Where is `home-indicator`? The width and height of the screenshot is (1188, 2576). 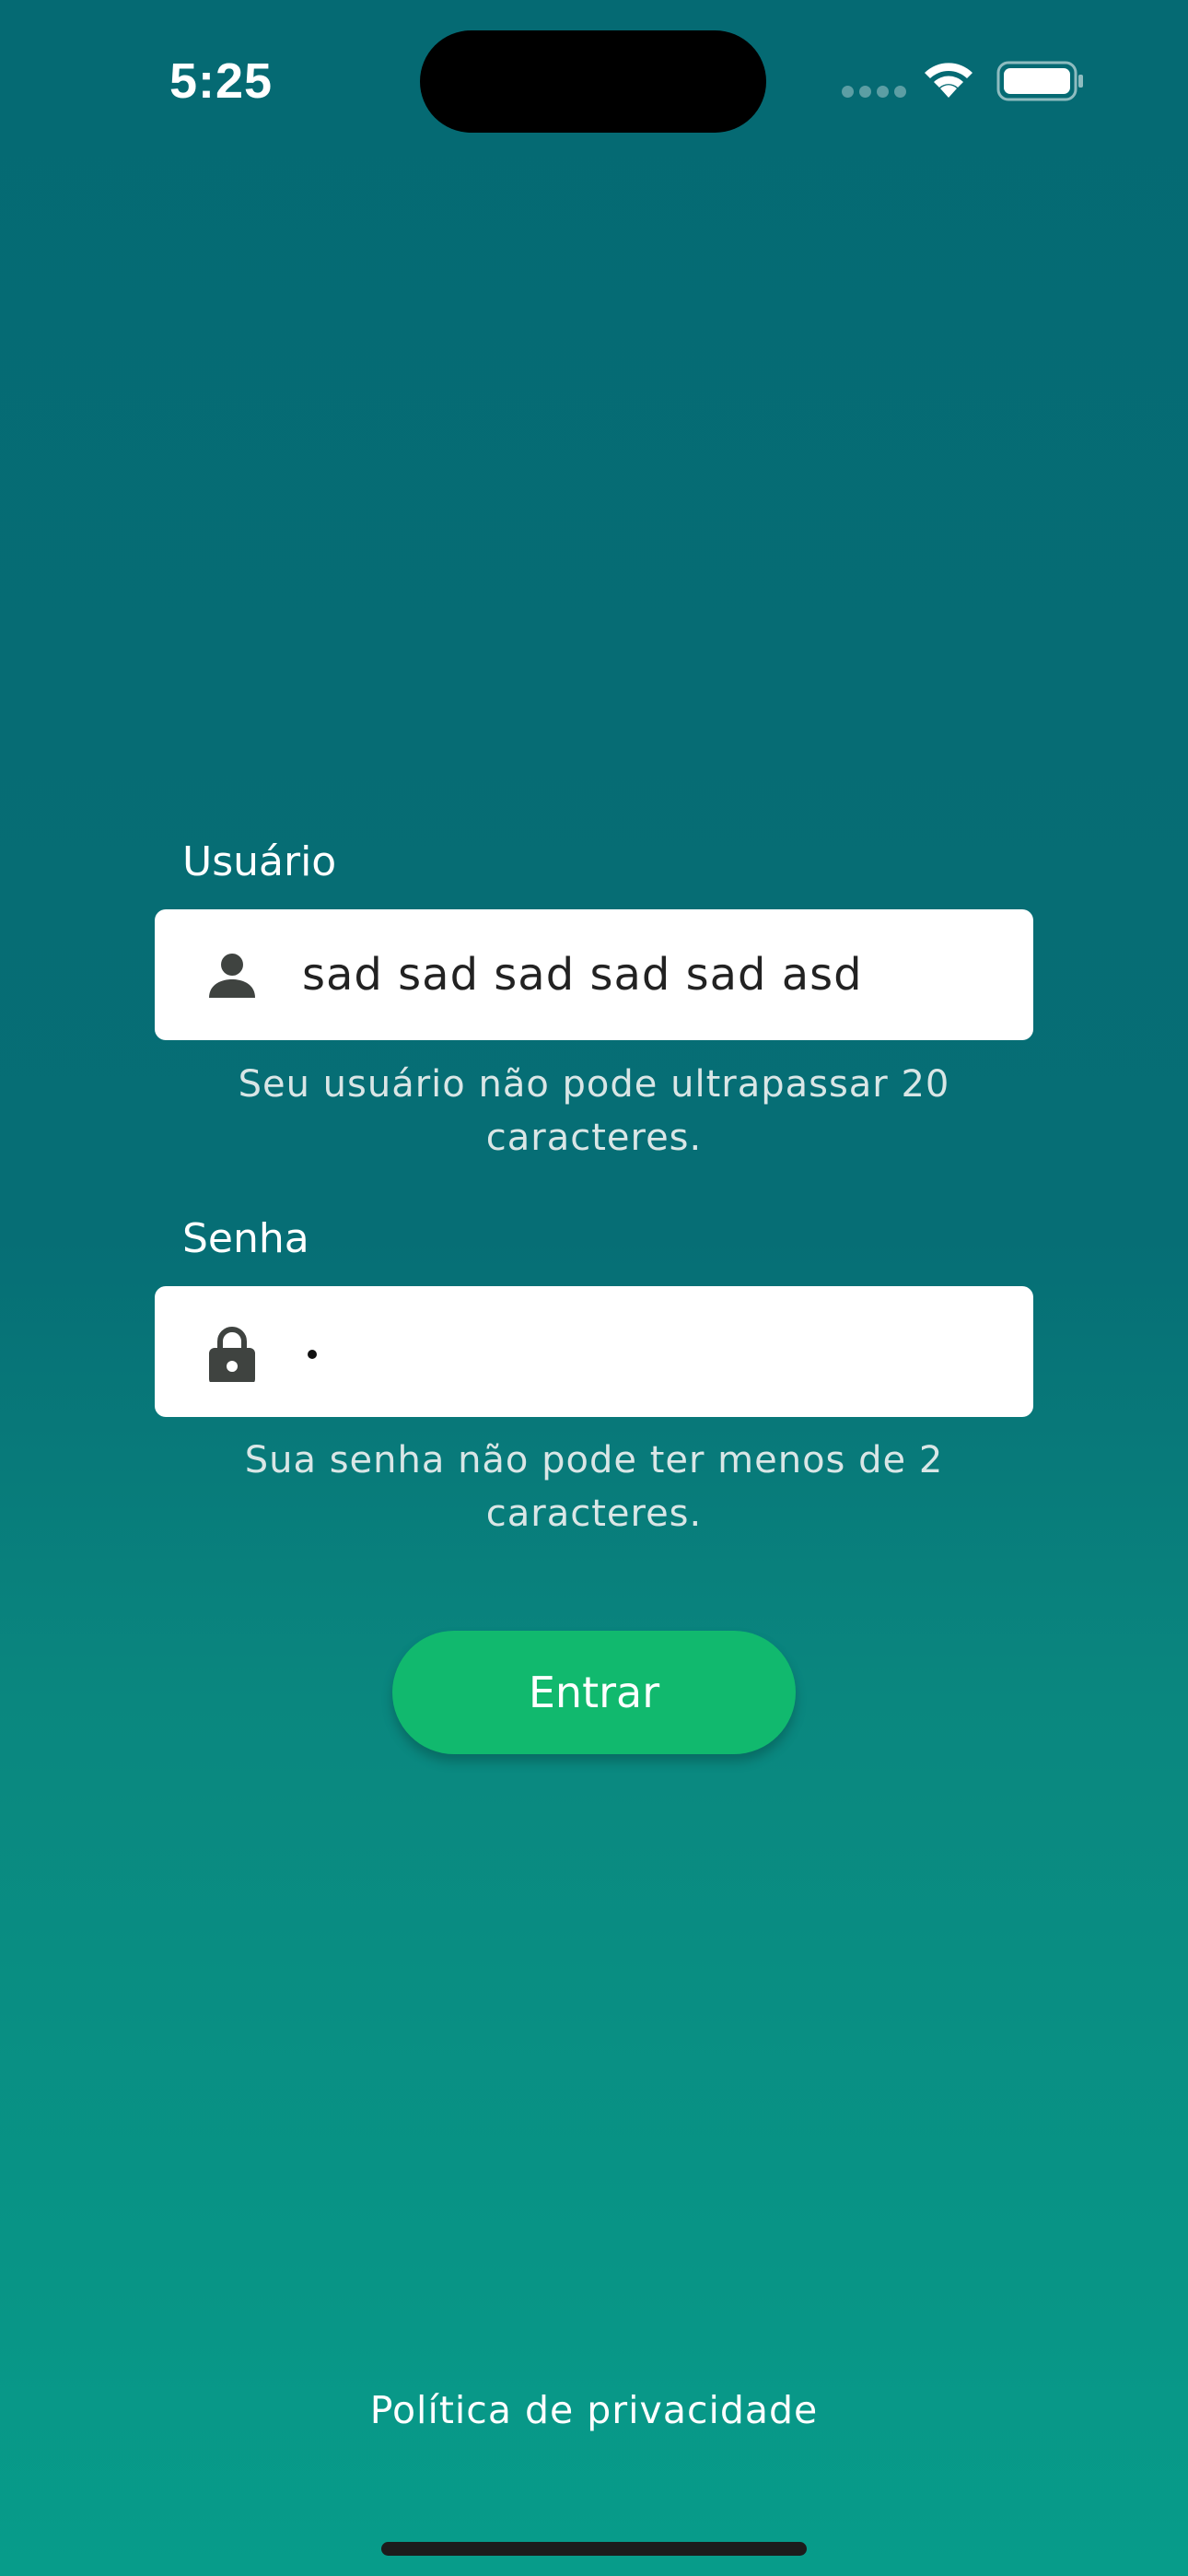 home-indicator is located at coordinates (594, 2549).